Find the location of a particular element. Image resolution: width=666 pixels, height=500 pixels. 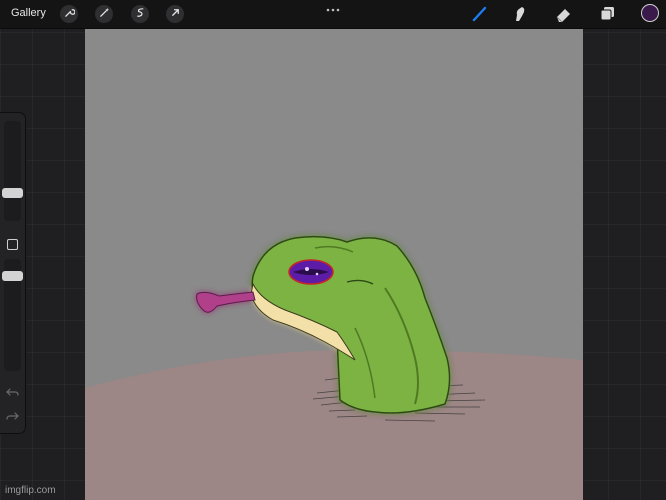

opacity-slider is located at coordinates (12, 315).